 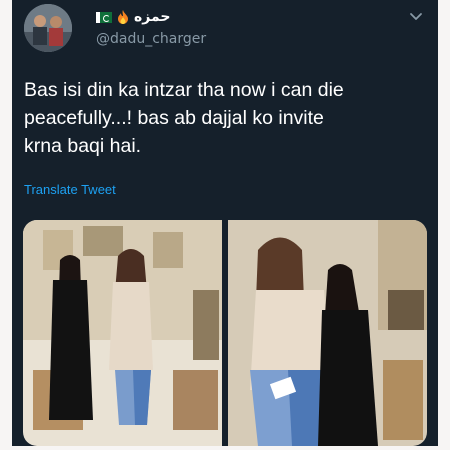 I want to click on user-handle: @dadu_charger, so click(x=151, y=39).